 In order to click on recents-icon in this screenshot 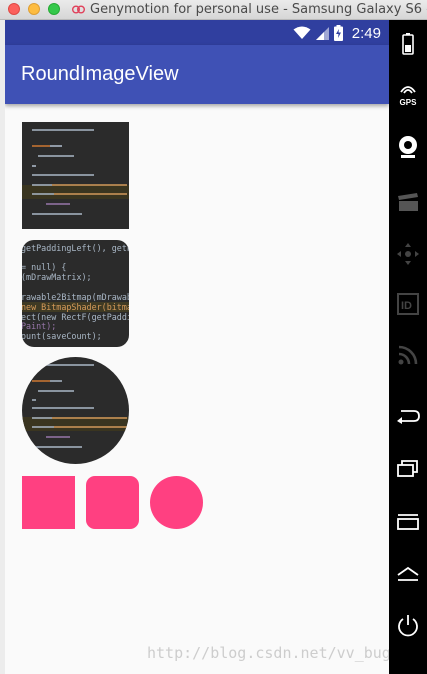, I will do `click(408, 468)`.